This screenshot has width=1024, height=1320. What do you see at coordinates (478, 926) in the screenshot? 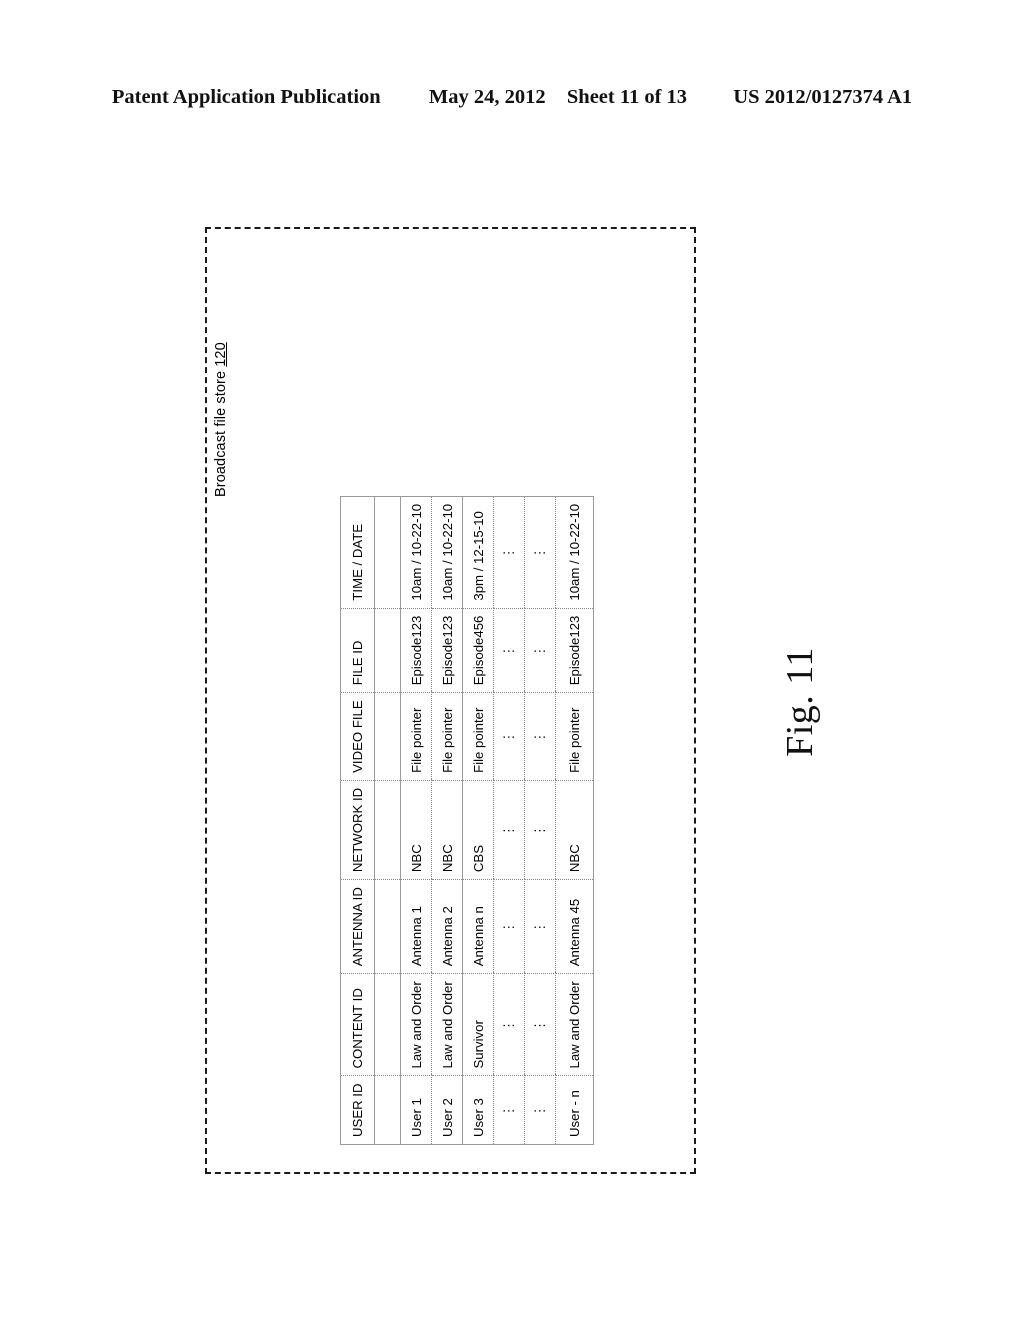
I see `cell-antenna-id: Antenna n` at bounding box center [478, 926].